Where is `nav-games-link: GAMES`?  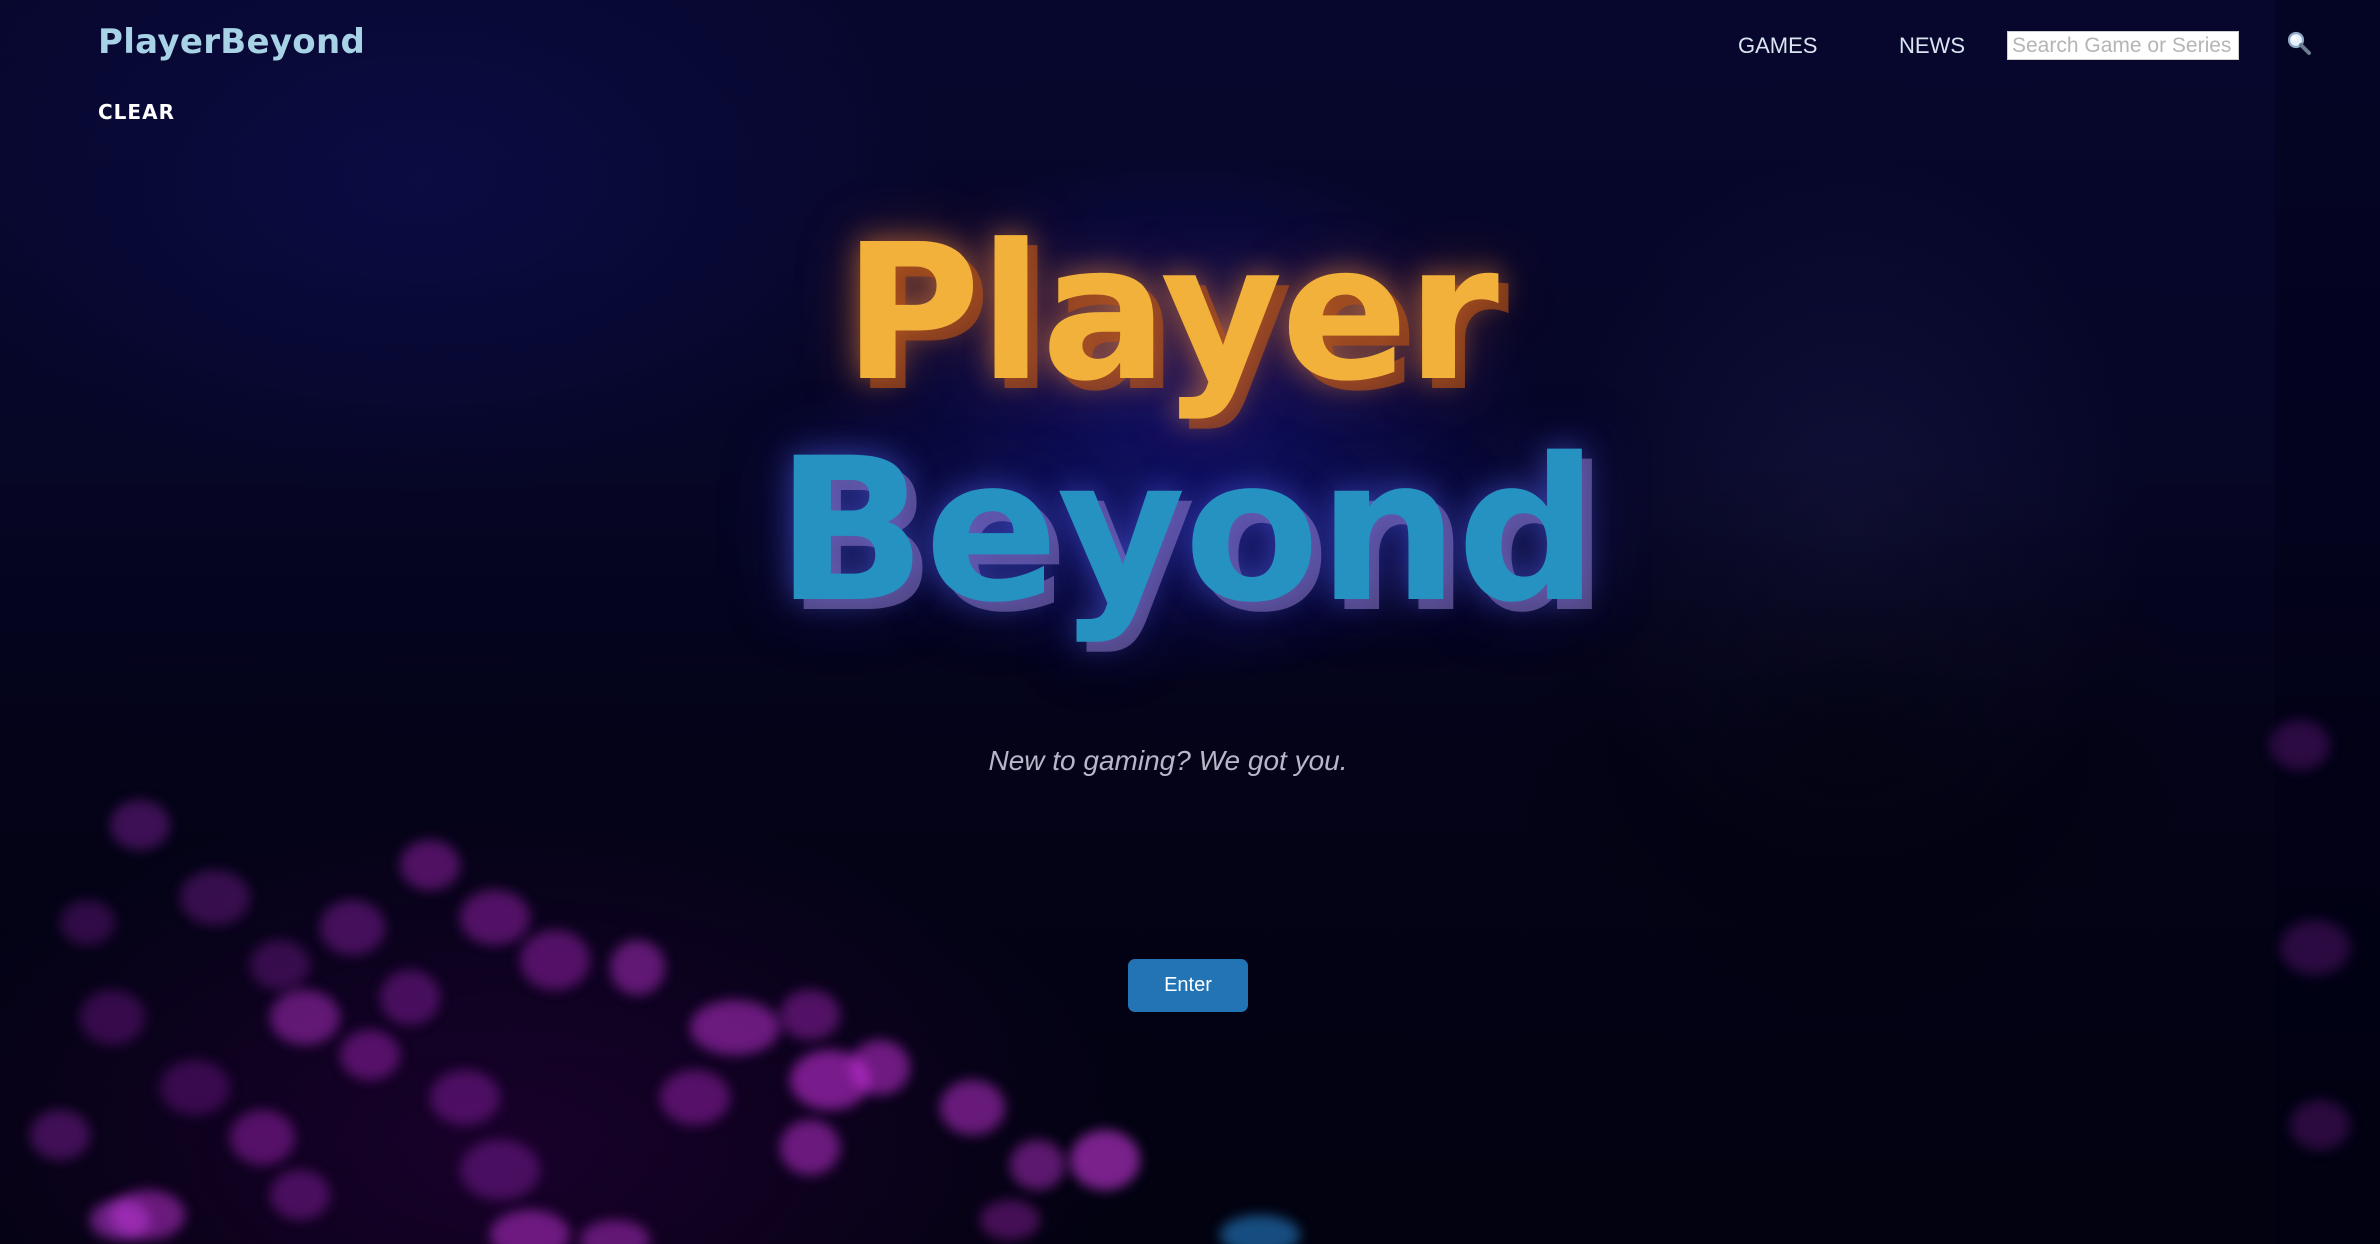 nav-games-link: GAMES is located at coordinates (1777, 46).